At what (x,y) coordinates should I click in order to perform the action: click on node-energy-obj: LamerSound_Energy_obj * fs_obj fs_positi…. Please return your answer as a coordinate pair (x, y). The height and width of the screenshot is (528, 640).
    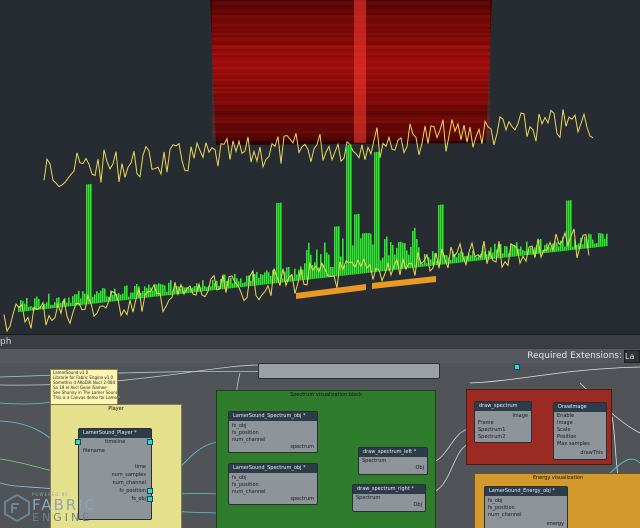
    Looking at the image, I should click on (526, 507).